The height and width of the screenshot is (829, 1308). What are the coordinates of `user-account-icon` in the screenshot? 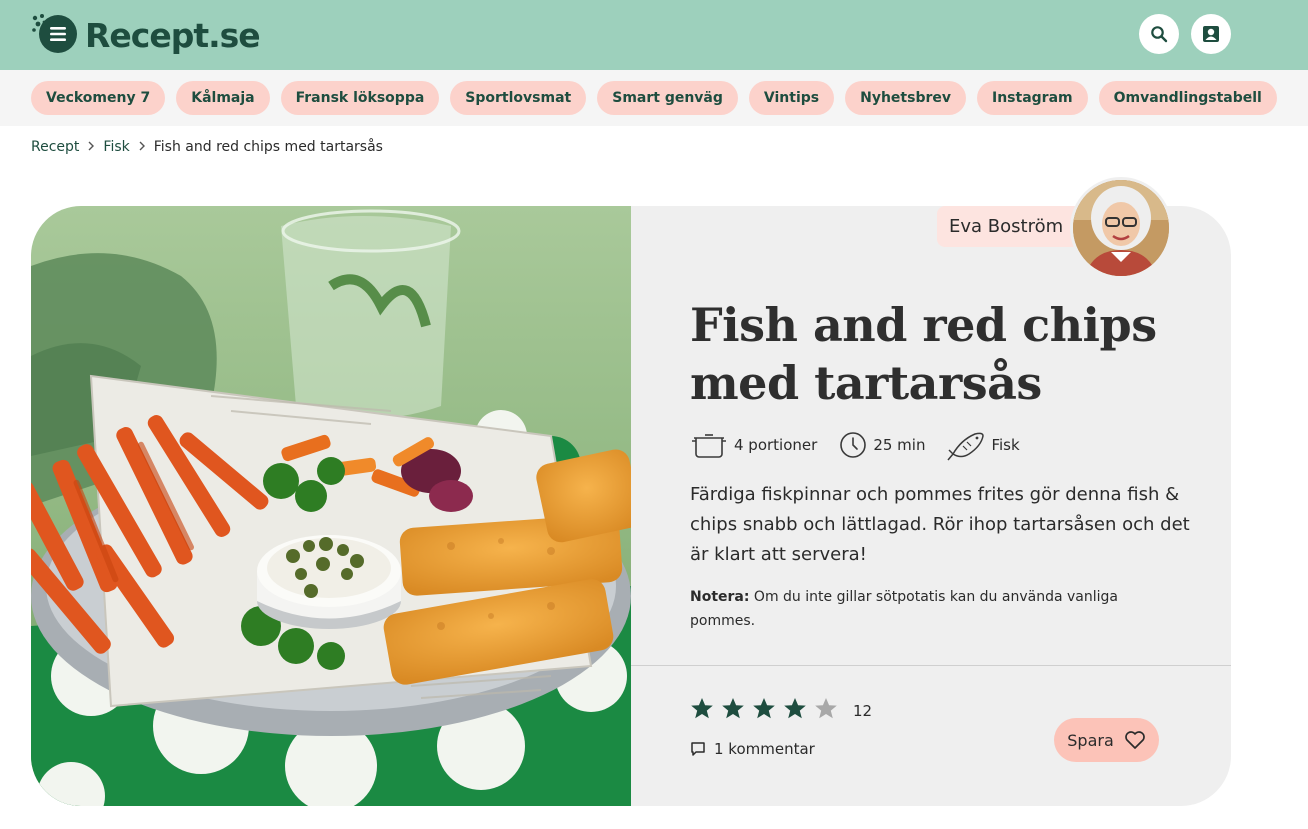 It's located at (1211, 34).